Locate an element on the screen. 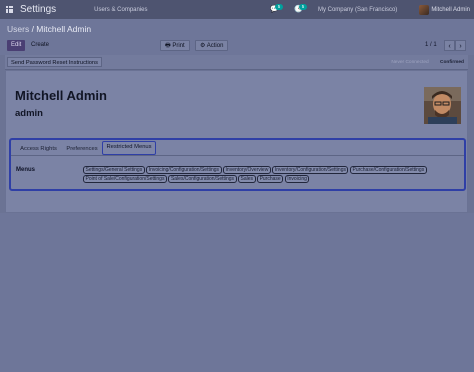 The image size is (474, 372). activity-count-badge: 5 is located at coordinates (302, 6).